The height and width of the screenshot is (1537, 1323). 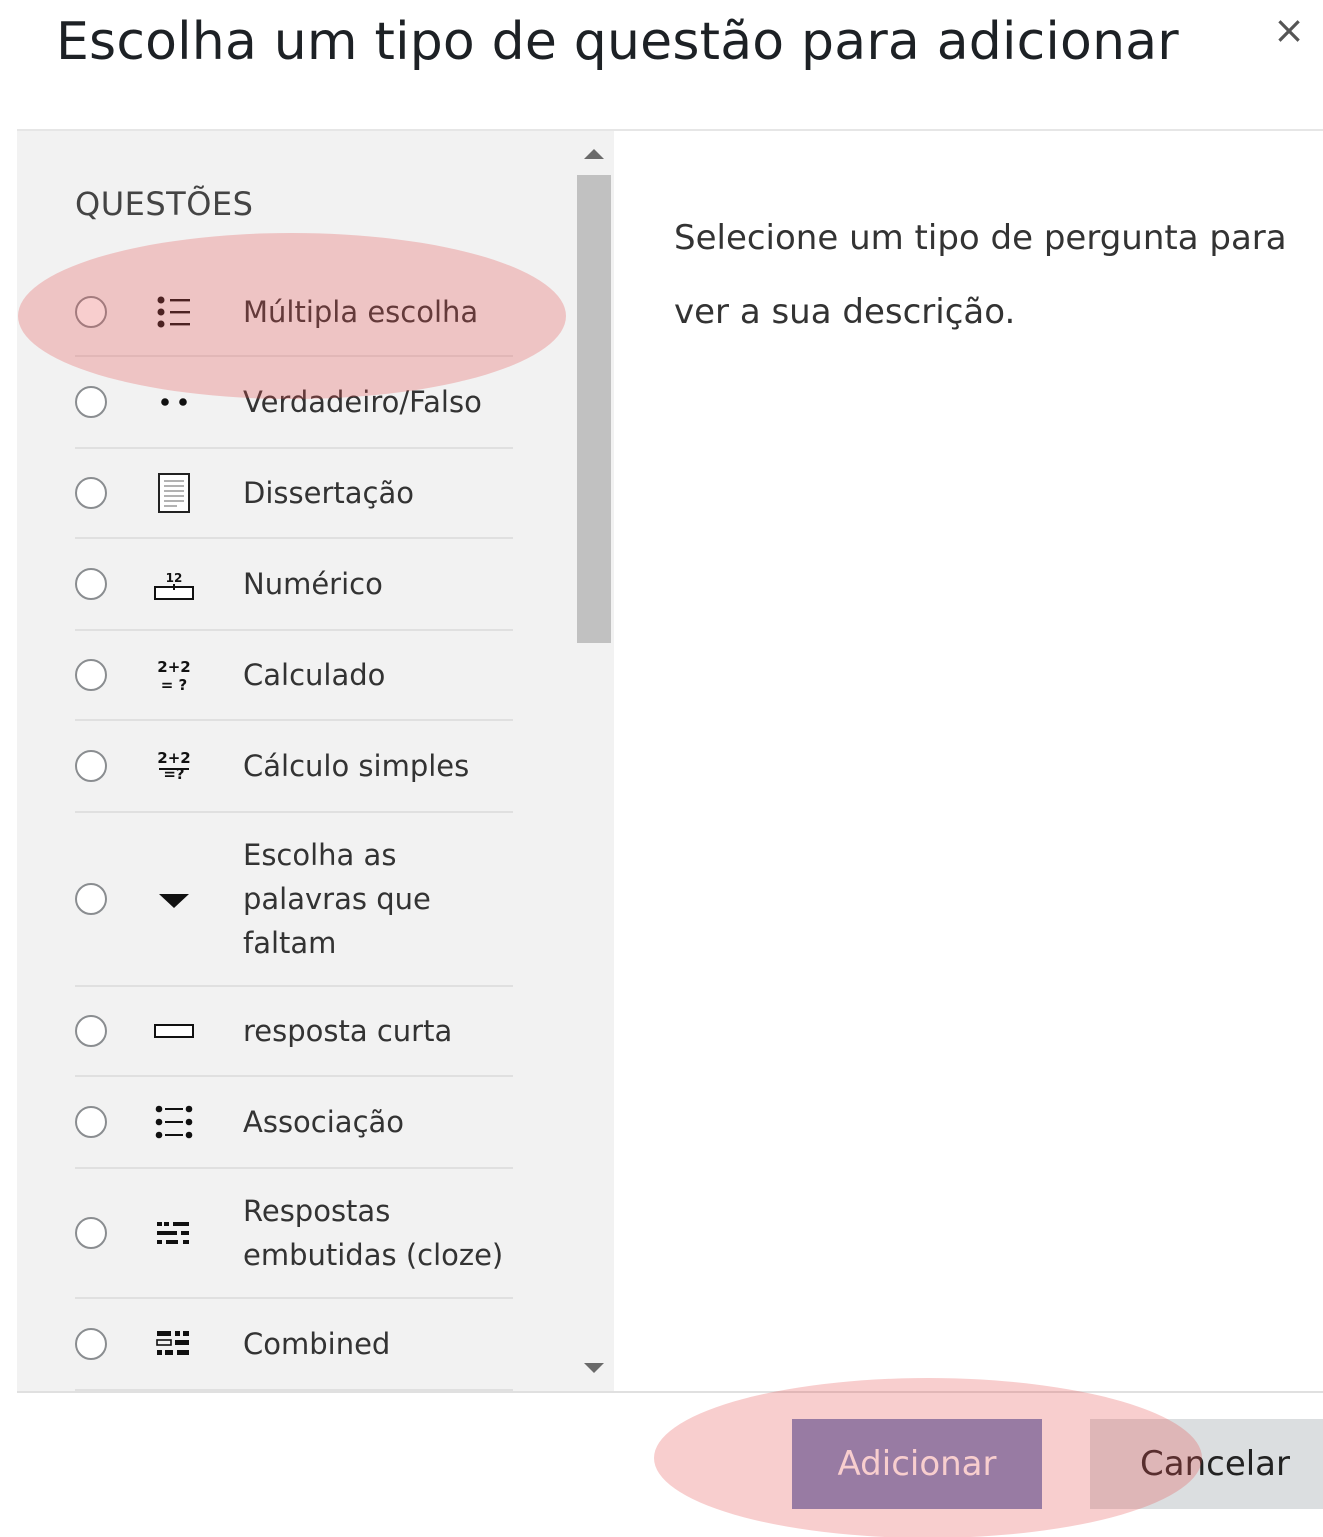 What do you see at coordinates (91, 493) in the screenshot?
I see `radio-essay` at bounding box center [91, 493].